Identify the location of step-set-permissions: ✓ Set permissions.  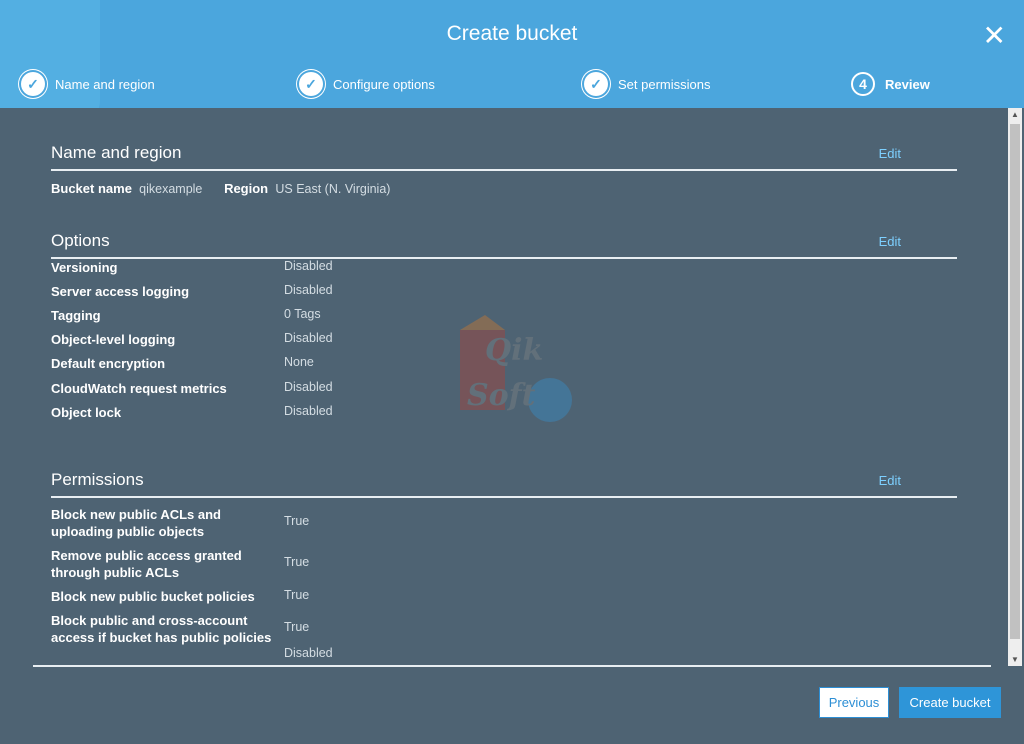
(647, 84).